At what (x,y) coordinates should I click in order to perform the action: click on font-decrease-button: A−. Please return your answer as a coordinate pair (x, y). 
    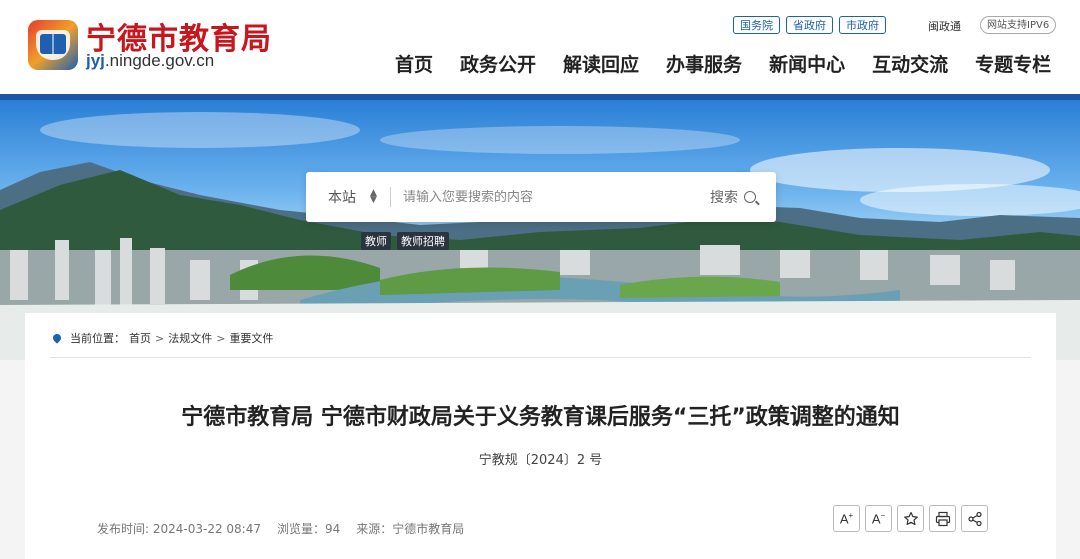
    Looking at the image, I should click on (878, 518).